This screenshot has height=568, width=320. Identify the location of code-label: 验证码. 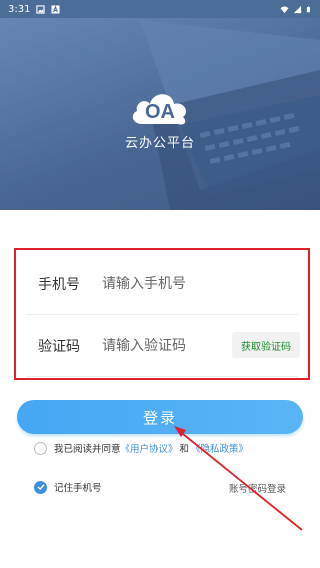
(59, 347).